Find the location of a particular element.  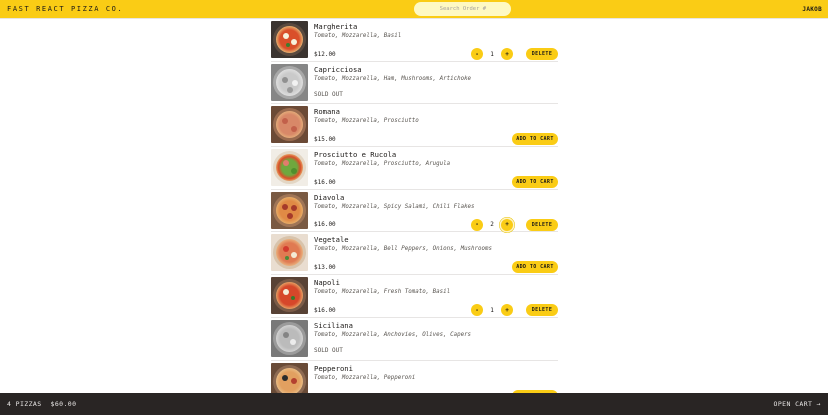

search-order-input is located at coordinates (463, 9).